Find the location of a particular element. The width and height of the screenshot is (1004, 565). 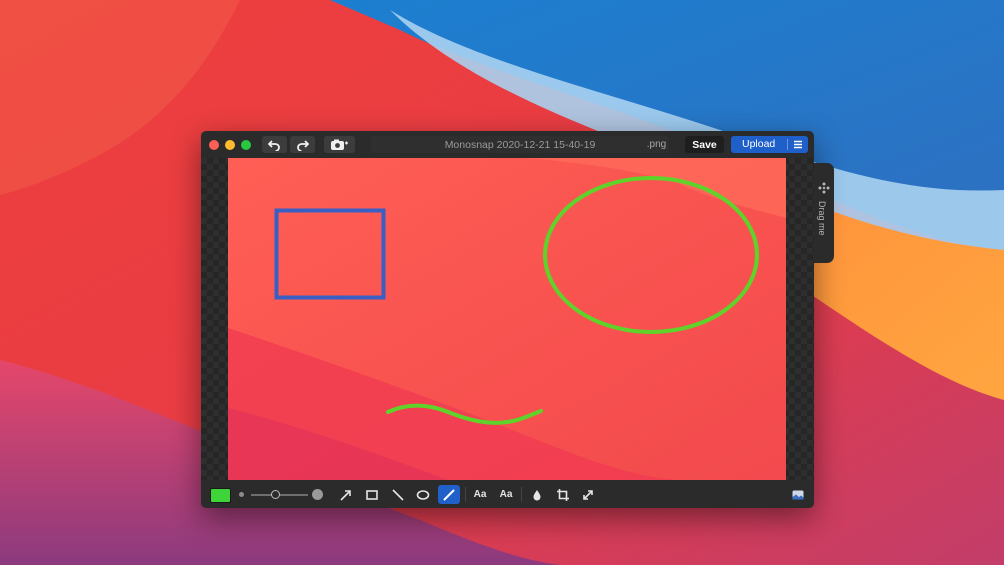

size-large-indicator is located at coordinates (317, 494).